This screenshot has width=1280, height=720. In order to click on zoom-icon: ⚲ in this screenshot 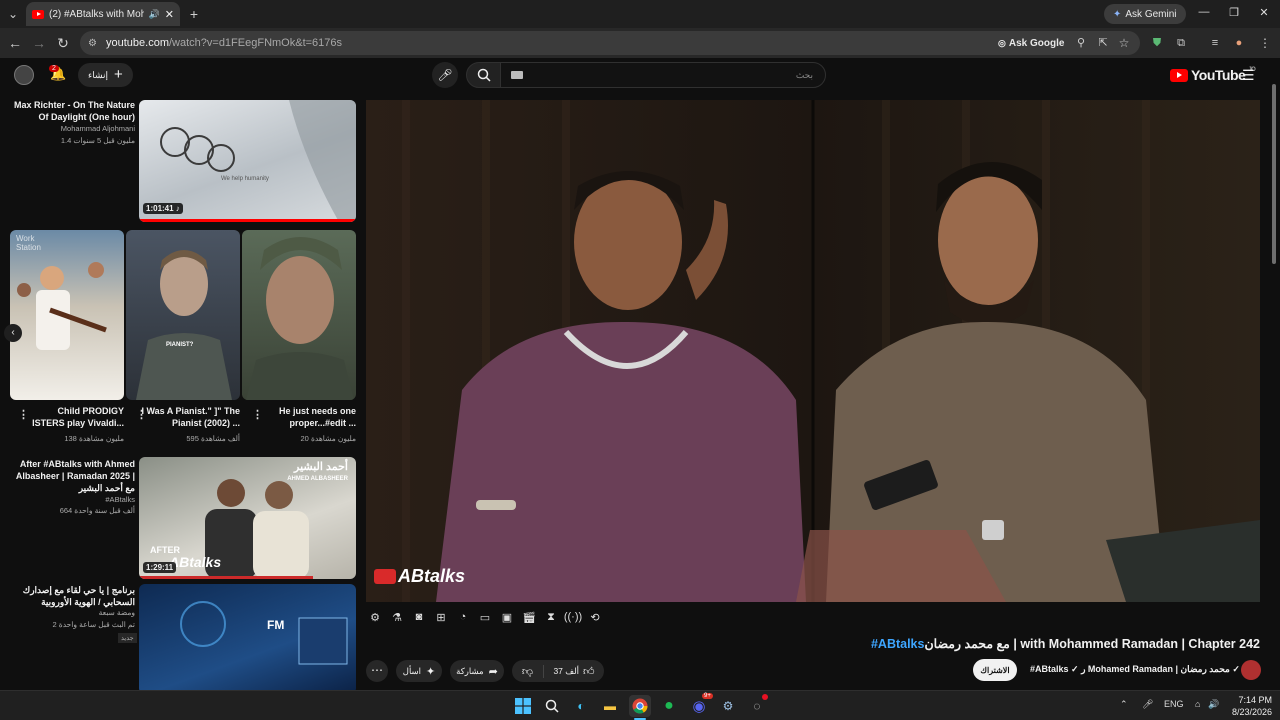, I will do `click(1081, 43)`.